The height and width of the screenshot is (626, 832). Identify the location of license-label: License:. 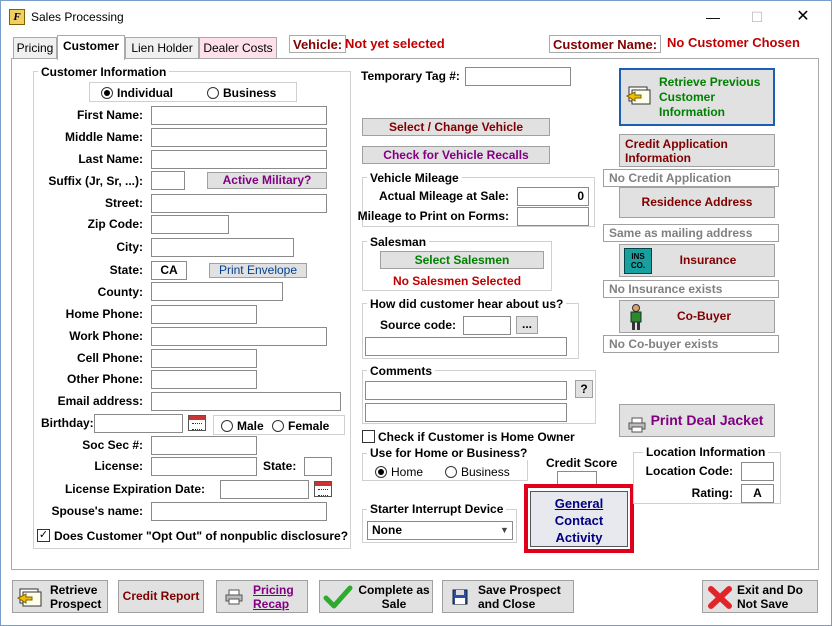
(118, 466).